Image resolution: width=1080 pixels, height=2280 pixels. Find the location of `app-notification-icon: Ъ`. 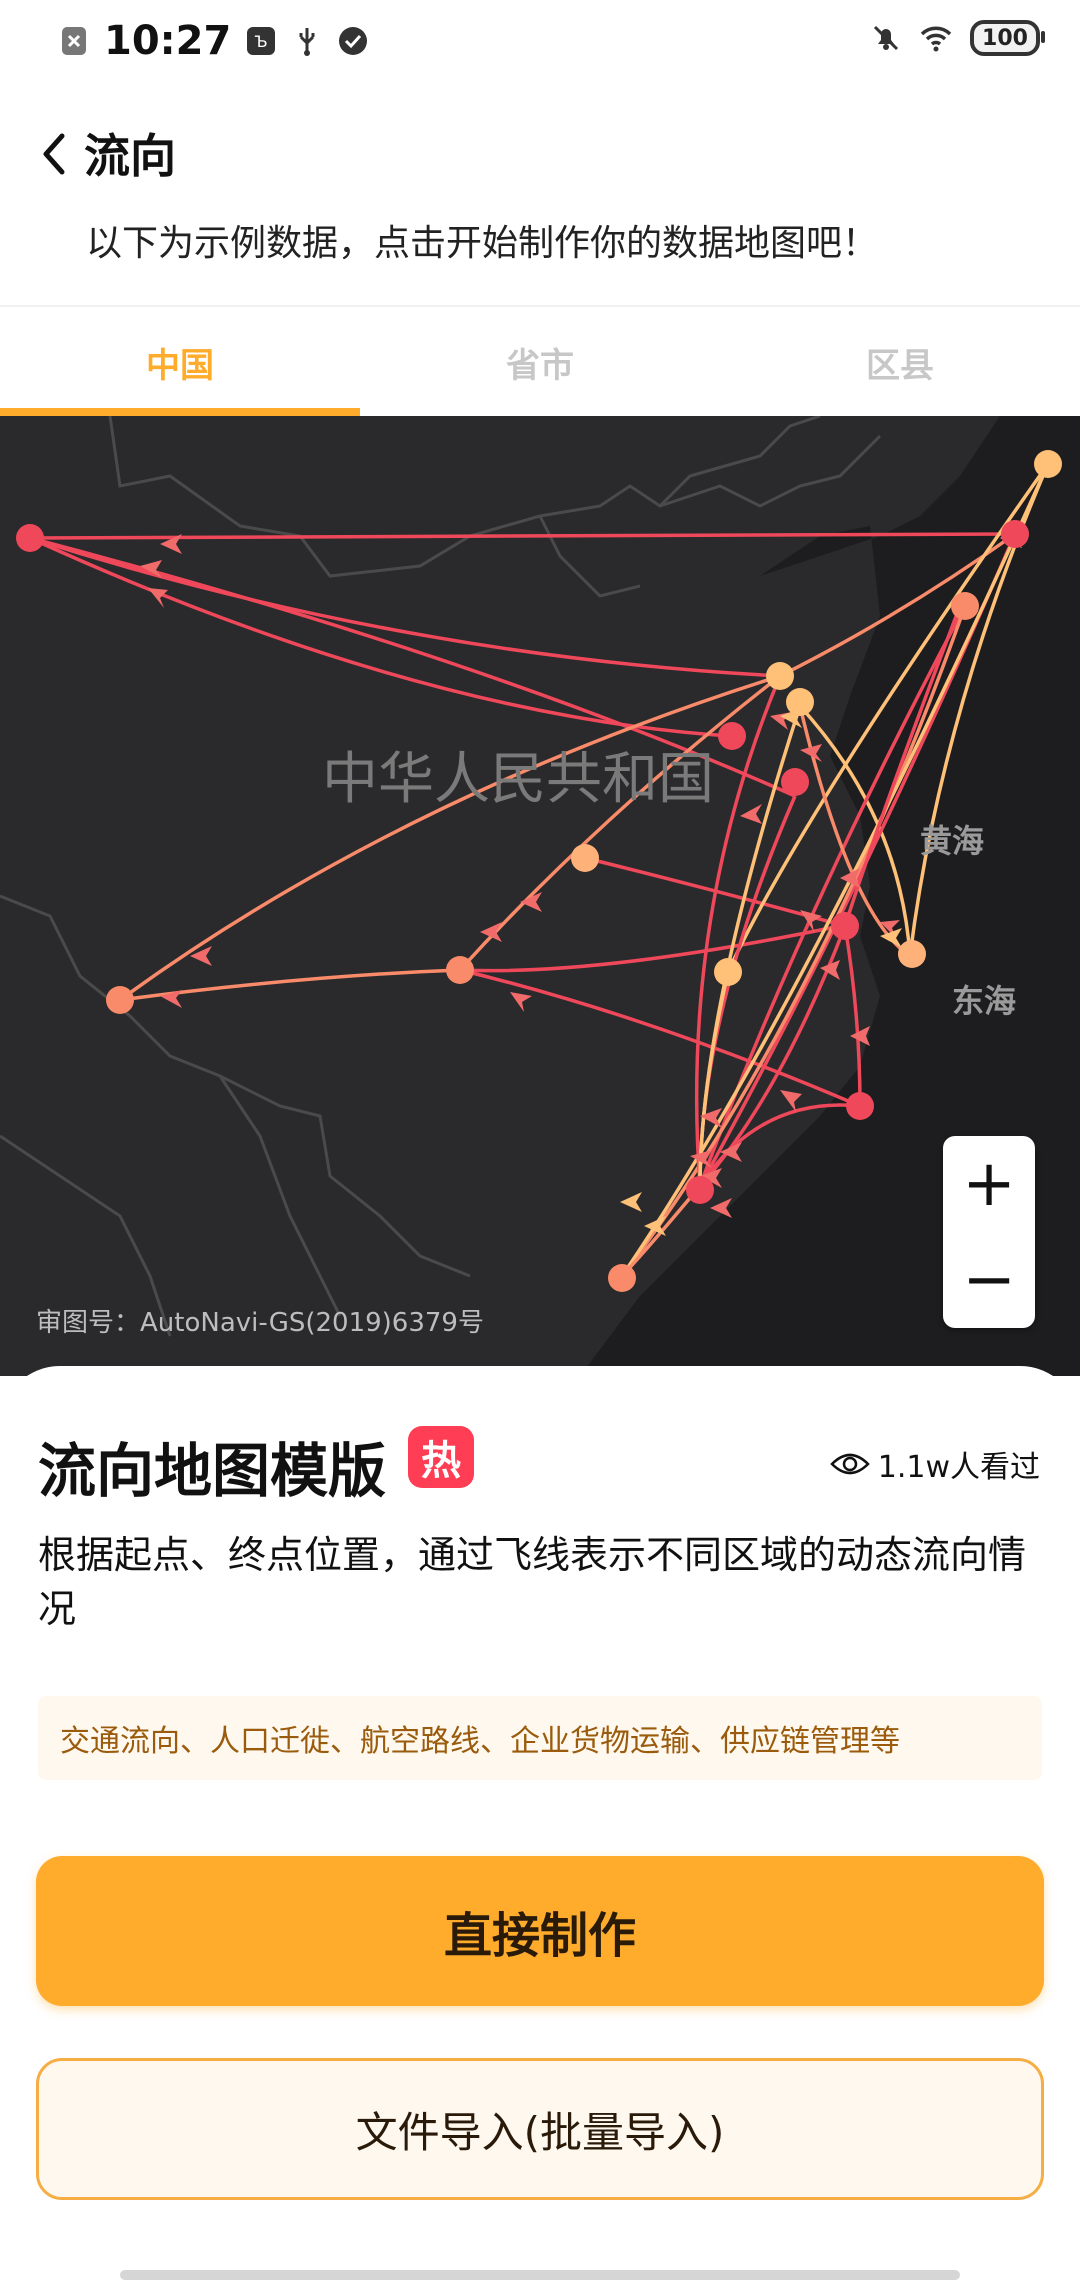

app-notification-icon: Ъ is located at coordinates (261, 41).